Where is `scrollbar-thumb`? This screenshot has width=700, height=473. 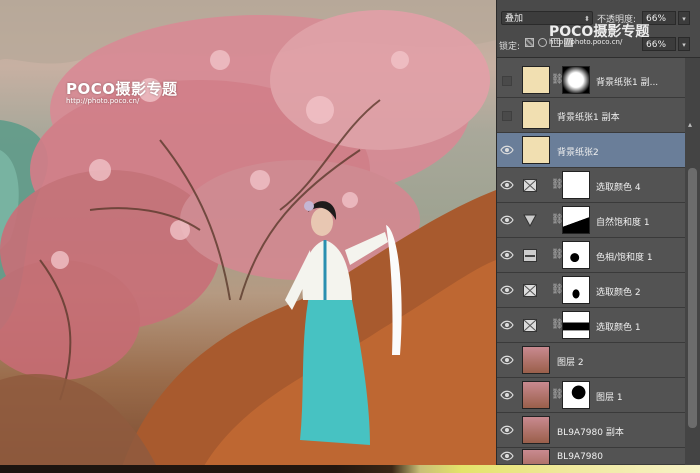 scrollbar-thumb is located at coordinates (692, 298).